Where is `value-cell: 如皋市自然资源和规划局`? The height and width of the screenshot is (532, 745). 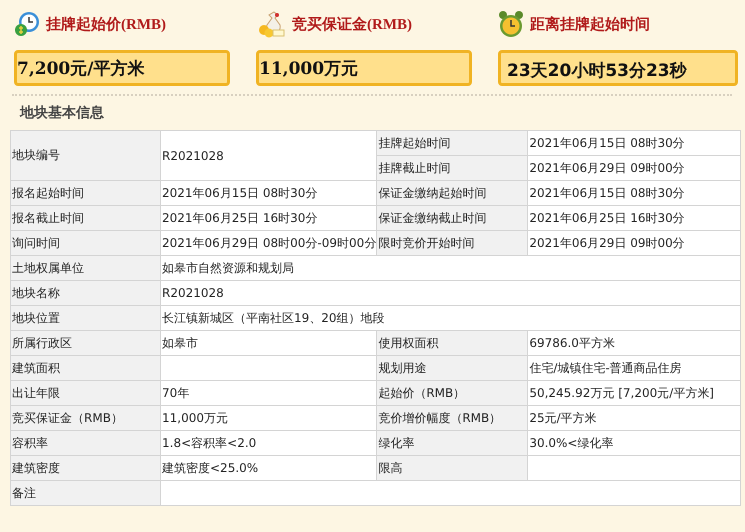
value-cell: 如皋市自然资源和规划局 is located at coordinates (450, 268).